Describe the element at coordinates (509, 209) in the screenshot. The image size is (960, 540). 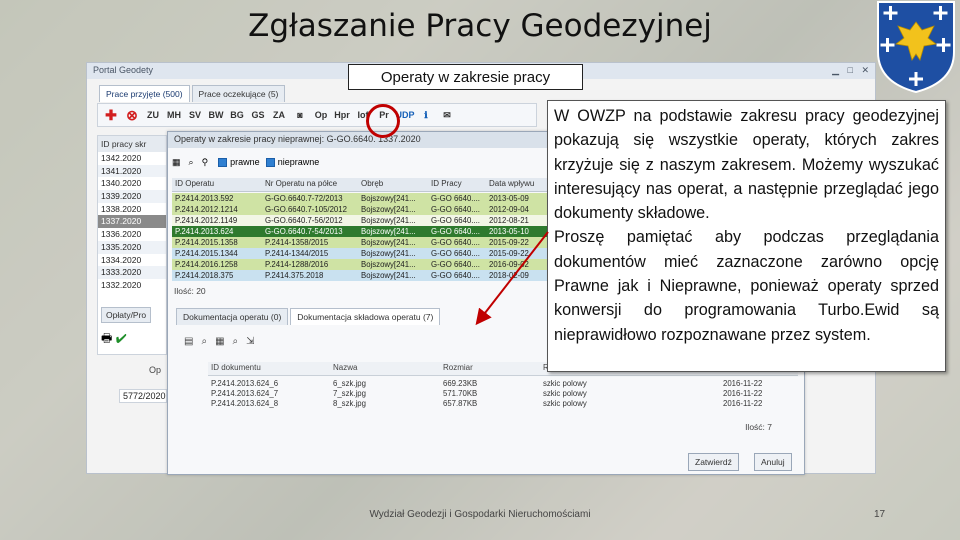
I see `table-cell: 2012-09-04` at that location.